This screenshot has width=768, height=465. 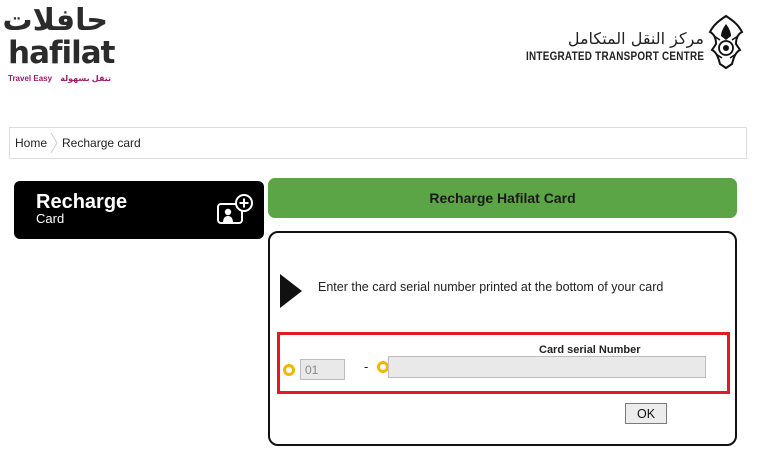 I want to click on card-serial-group: Card serial Number -, so click(x=503, y=363).